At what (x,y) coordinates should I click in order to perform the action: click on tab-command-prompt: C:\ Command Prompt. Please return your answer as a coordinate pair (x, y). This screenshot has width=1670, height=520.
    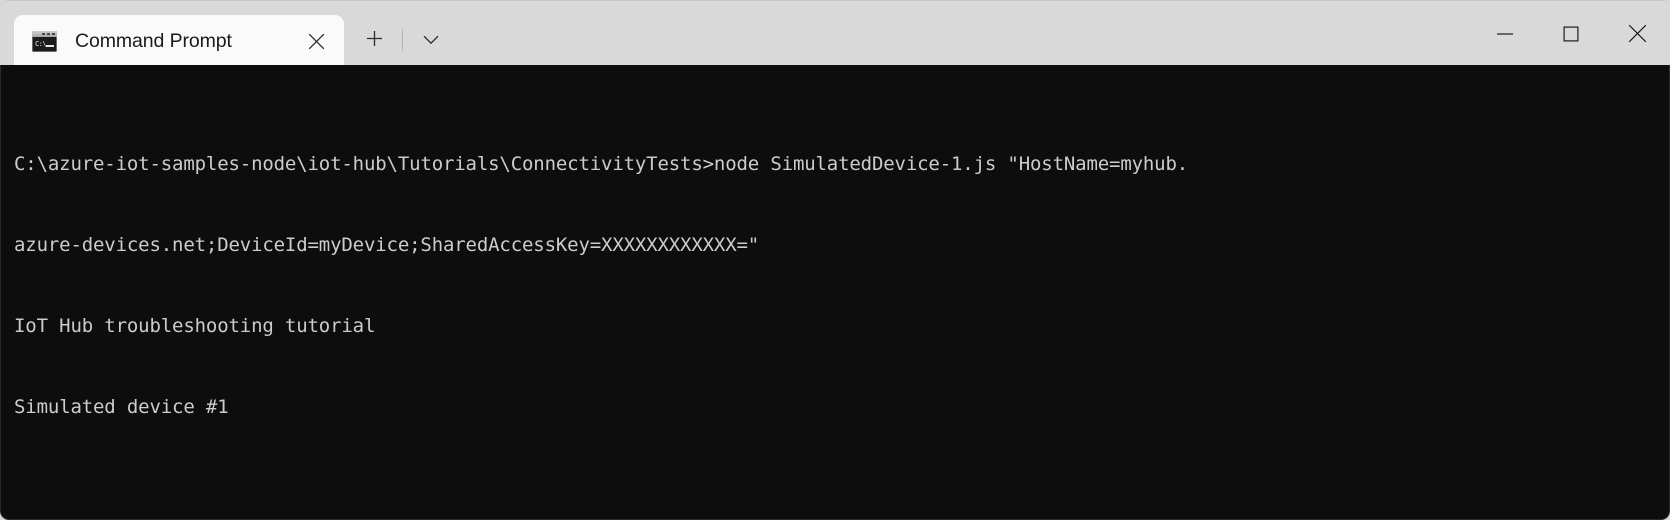
    Looking at the image, I should click on (179, 41).